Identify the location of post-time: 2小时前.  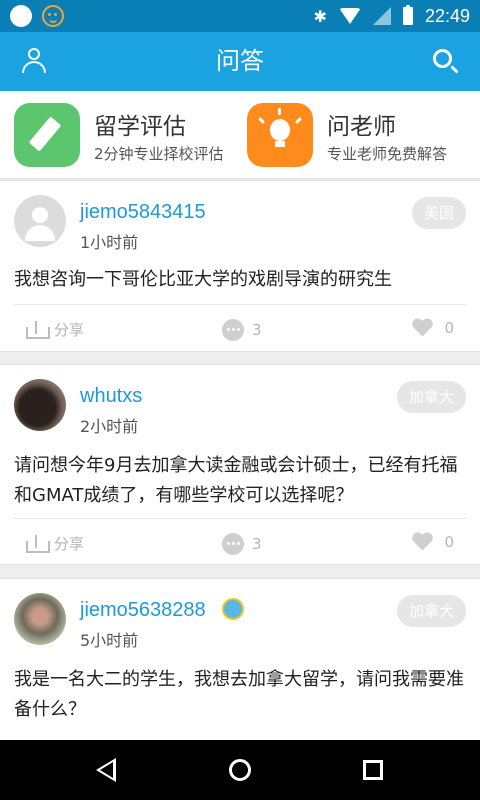
(109, 426).